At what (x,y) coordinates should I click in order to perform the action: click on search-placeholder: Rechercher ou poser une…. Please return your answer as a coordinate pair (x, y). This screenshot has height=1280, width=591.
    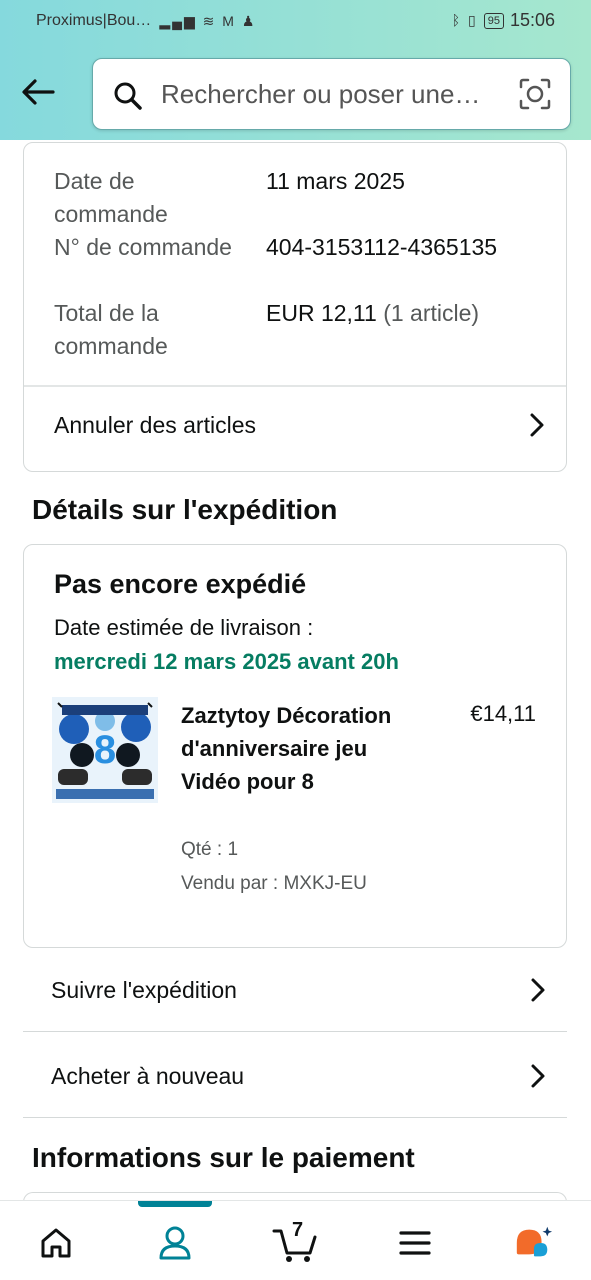
    Looking at the image, I should click on (321, 94).